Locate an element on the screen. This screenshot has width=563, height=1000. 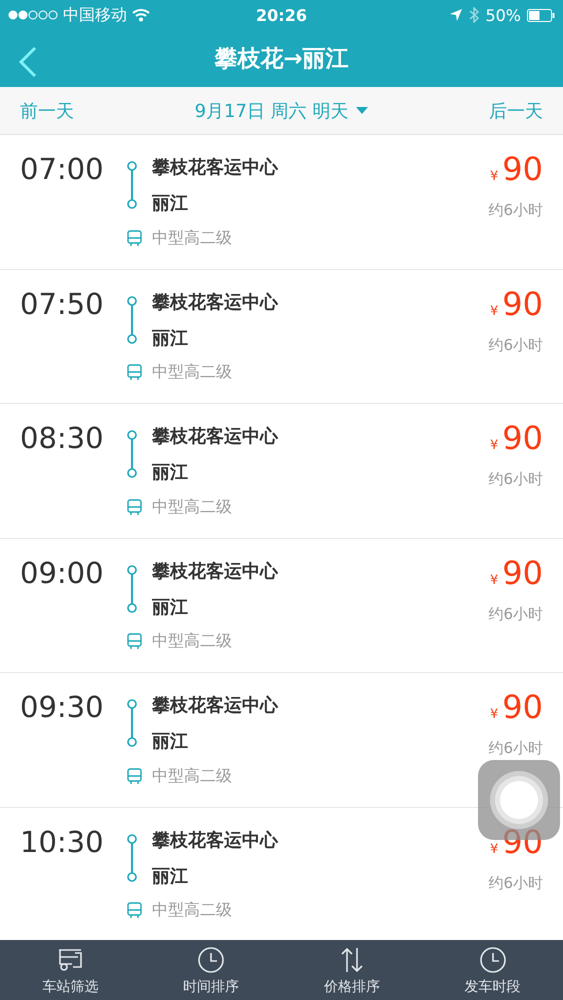
location-icon is located at coordinates (456, 15).